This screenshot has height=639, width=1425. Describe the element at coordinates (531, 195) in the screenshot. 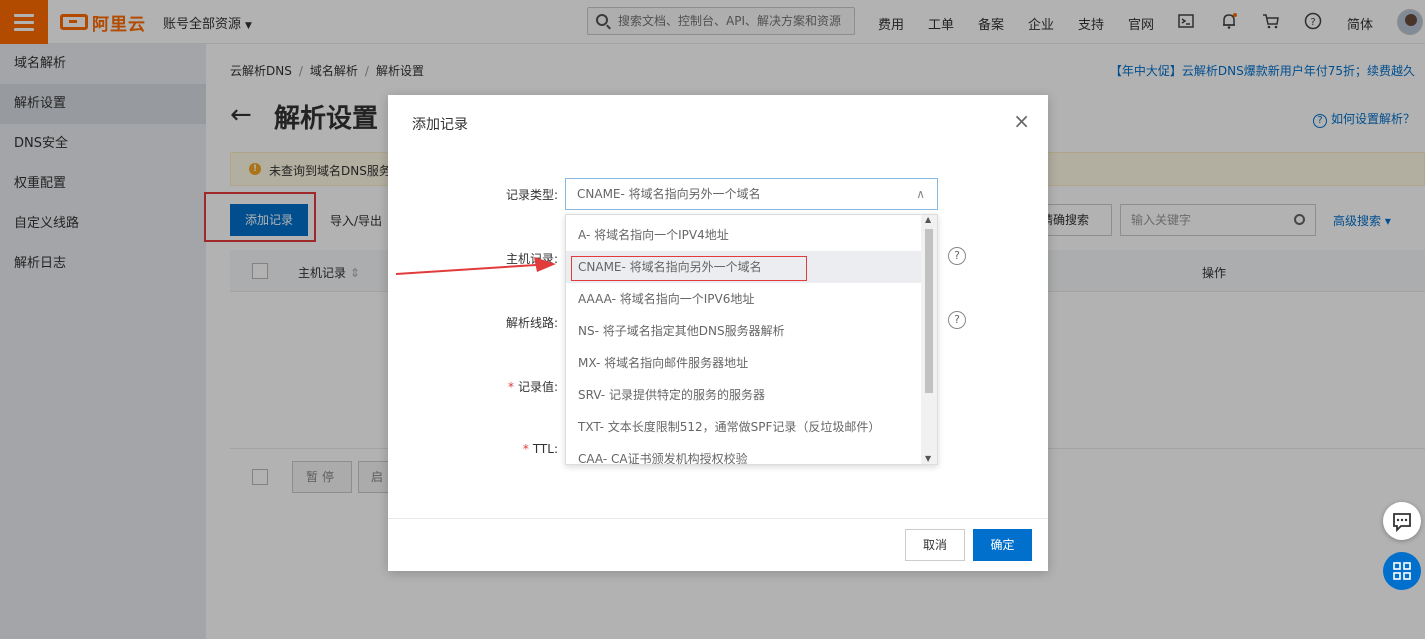

I see `record-type-label: 记录类型:` at that location.